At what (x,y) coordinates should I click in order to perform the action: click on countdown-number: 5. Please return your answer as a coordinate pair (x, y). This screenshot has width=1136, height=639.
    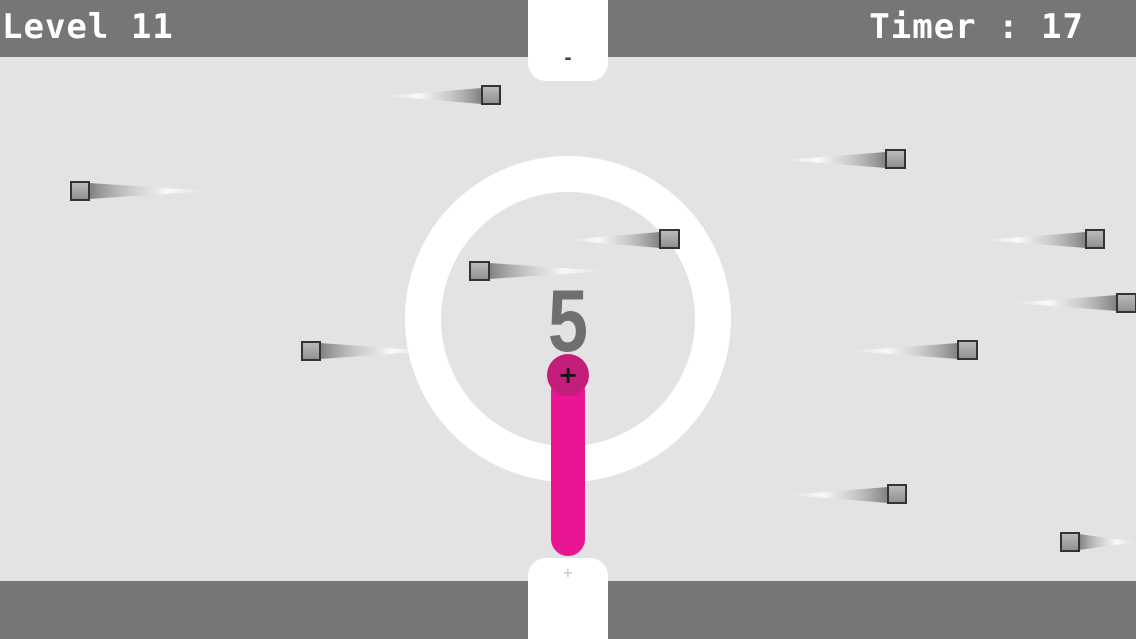
    Looking at the image, I should click on (568, 320).